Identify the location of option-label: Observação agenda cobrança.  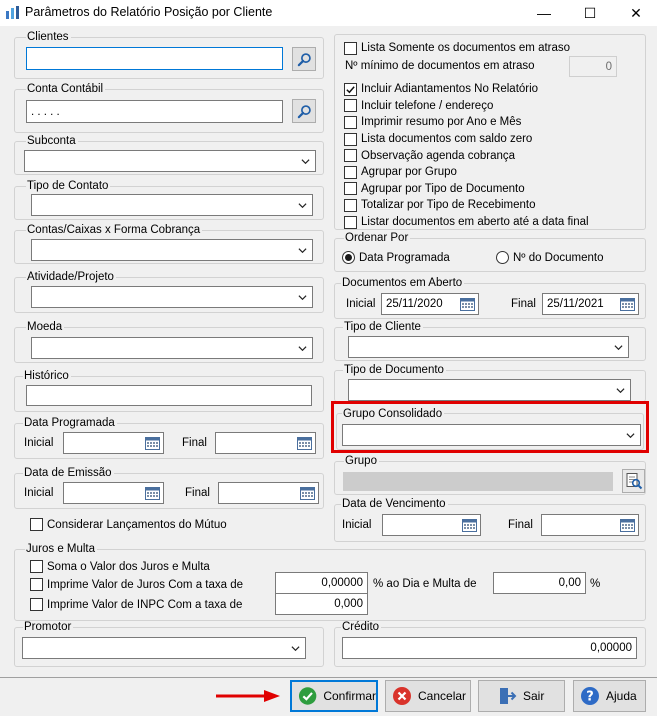
(438, 155).